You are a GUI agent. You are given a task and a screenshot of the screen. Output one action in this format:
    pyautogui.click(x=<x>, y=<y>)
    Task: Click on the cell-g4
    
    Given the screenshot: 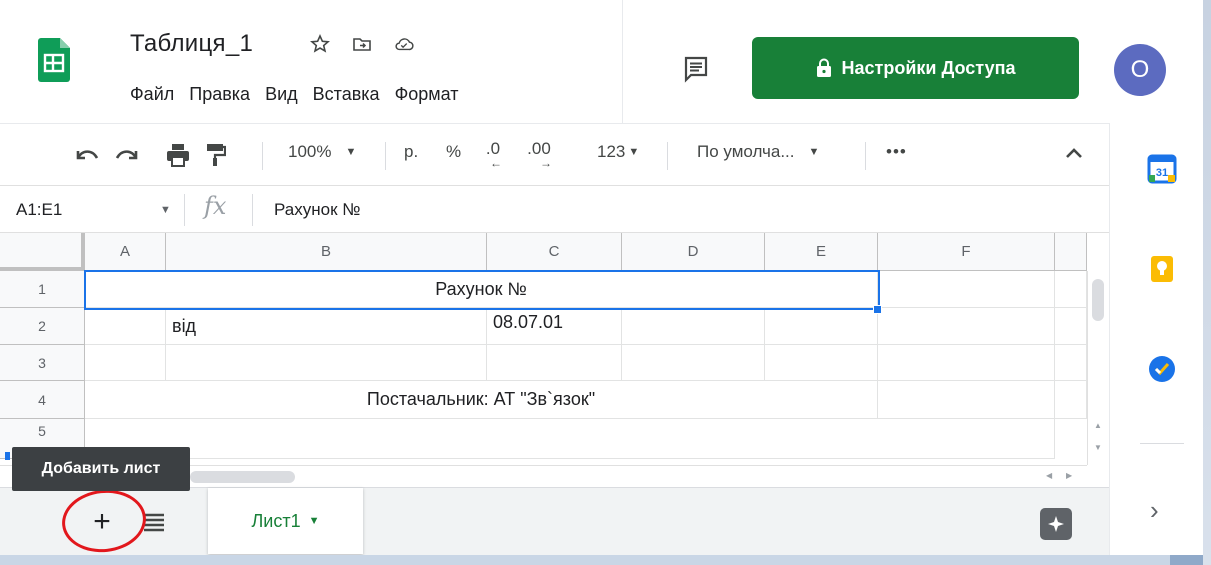 What is the action you would take?
    pyautogui.click(x=1071, y=400)
    